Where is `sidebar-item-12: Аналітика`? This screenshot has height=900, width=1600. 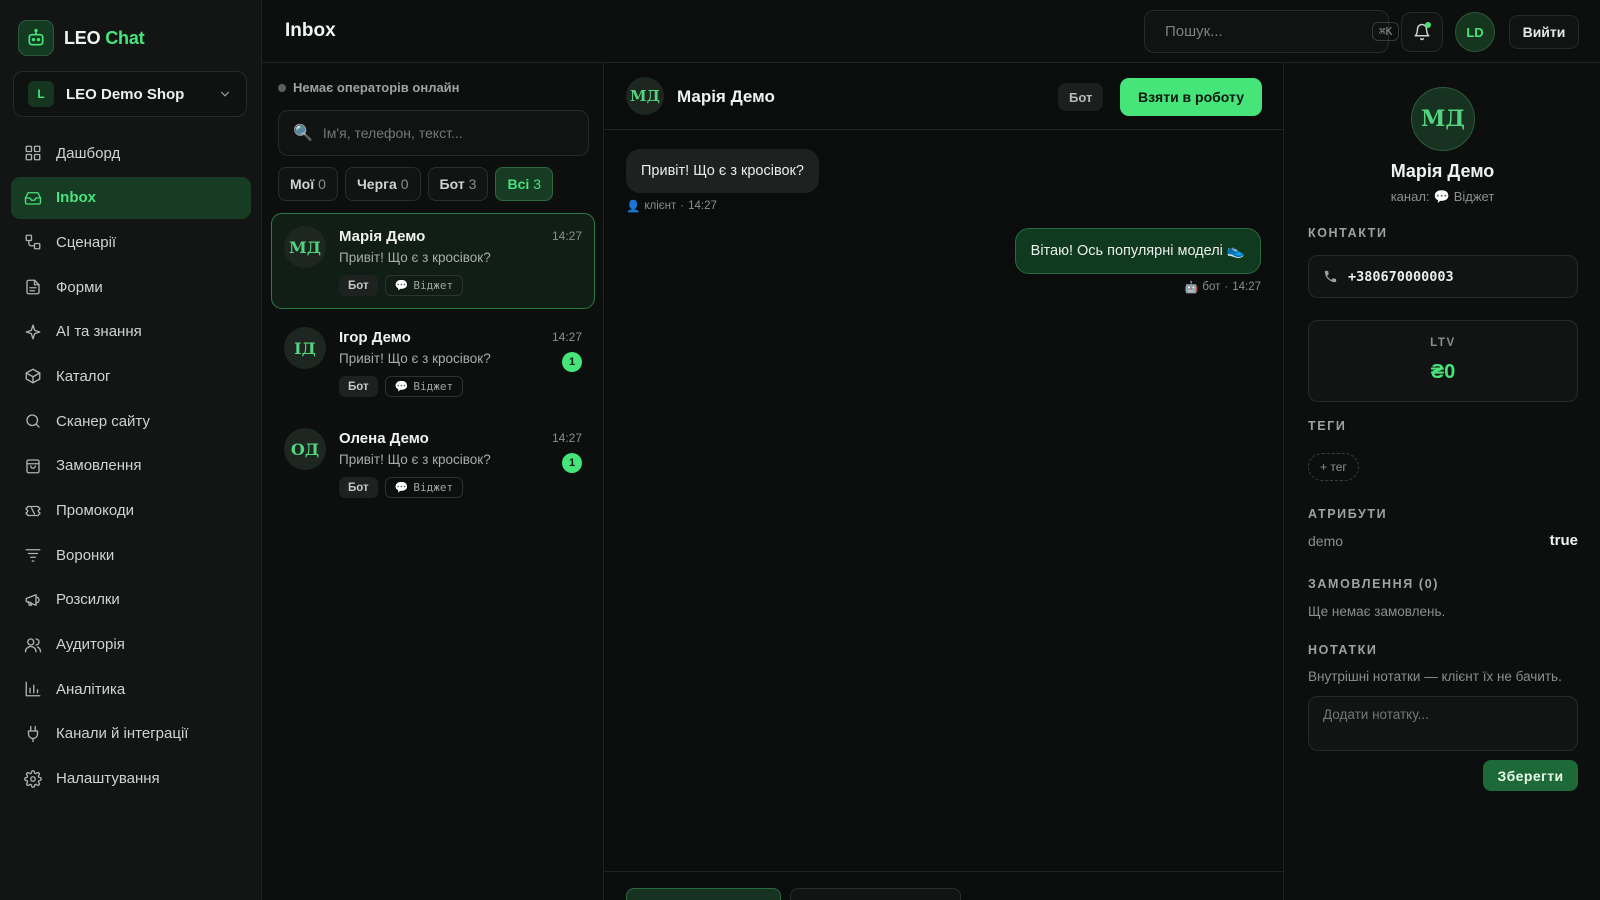 sidebar-item-12: Аналітика is located at coordinates (131, 689).